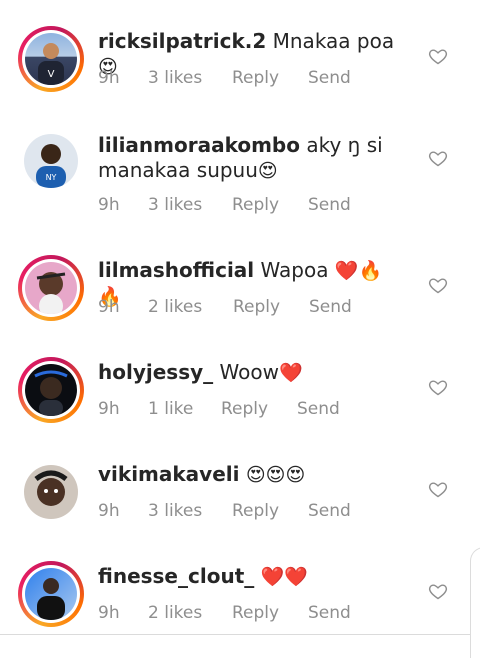 Image resolution: width=480 pixels, height=658 pixels. Describe the element at coordinates (176, 576) in the screenshot. I see `comment-username: finesse_clout_` at that location.